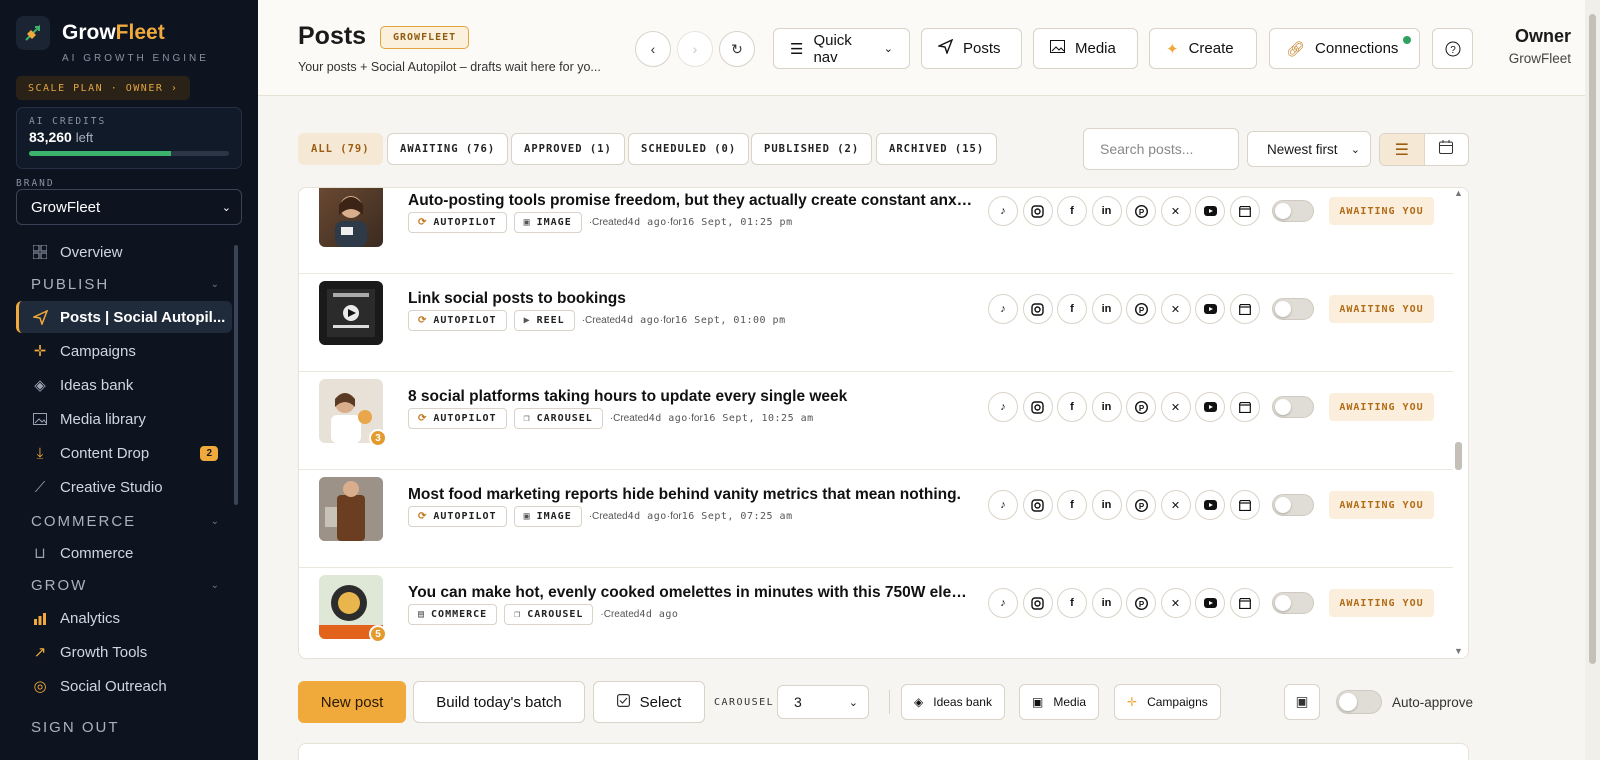 This screenshot has height=760, width=1600. Describe the element at coordinates (448, 149) in the screenshot. I see `filter-awaiting: AWAITING (76)` at that location.